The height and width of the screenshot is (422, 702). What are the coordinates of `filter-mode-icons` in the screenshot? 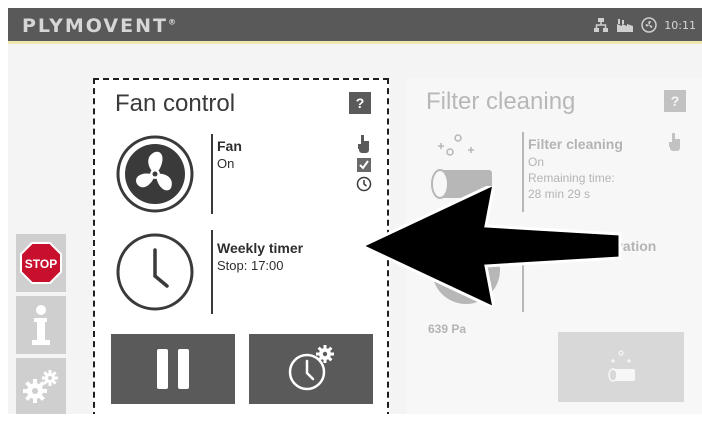 It's located at (675, 142).